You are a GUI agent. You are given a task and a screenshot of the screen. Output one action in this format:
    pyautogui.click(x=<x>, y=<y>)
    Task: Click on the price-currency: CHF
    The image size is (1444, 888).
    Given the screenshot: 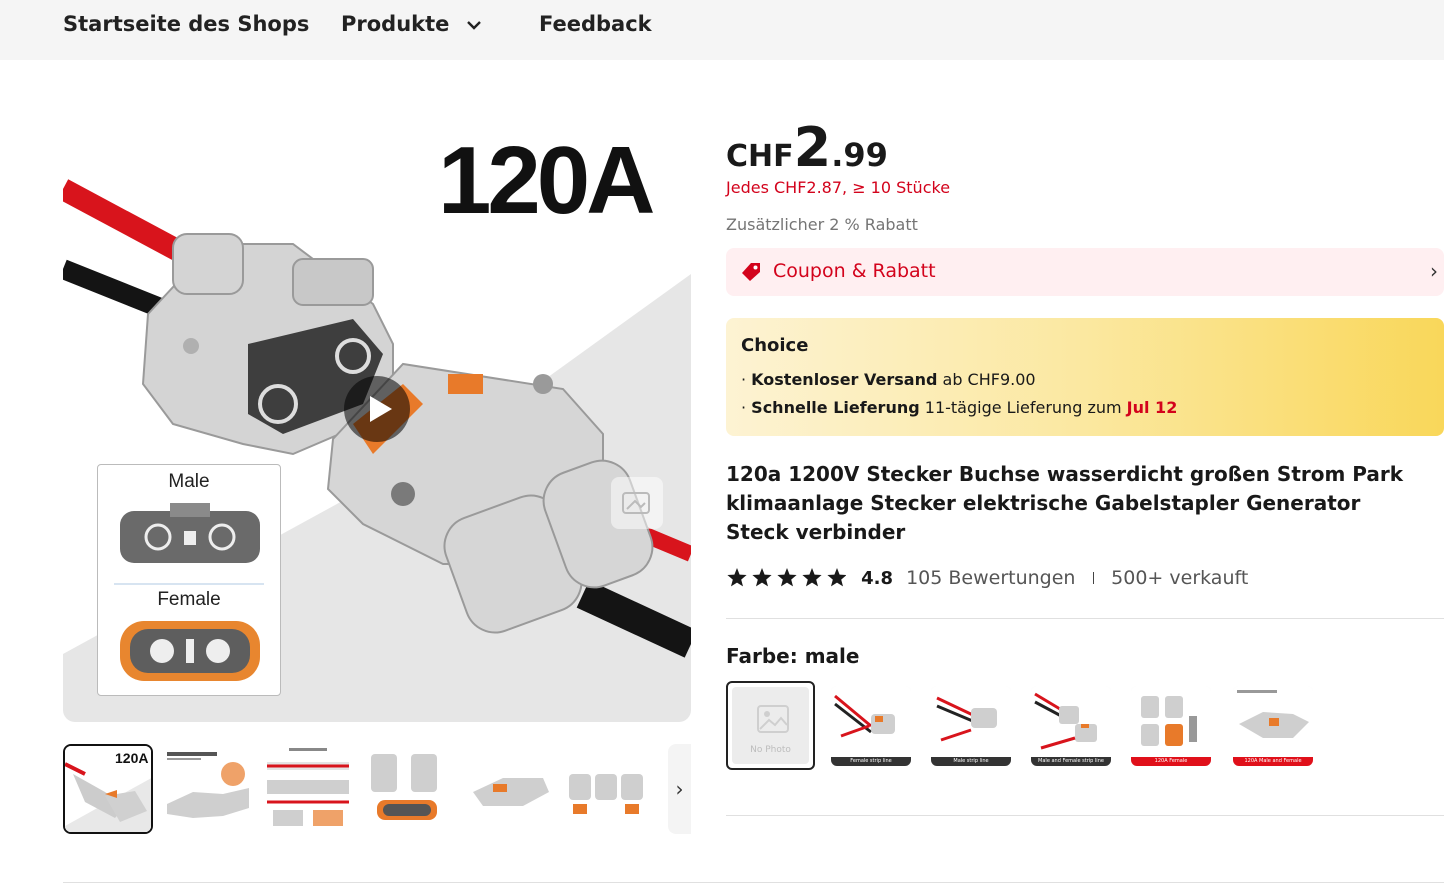 What is the action you would take?
    pyautogui.click(x=760, y=156)
    